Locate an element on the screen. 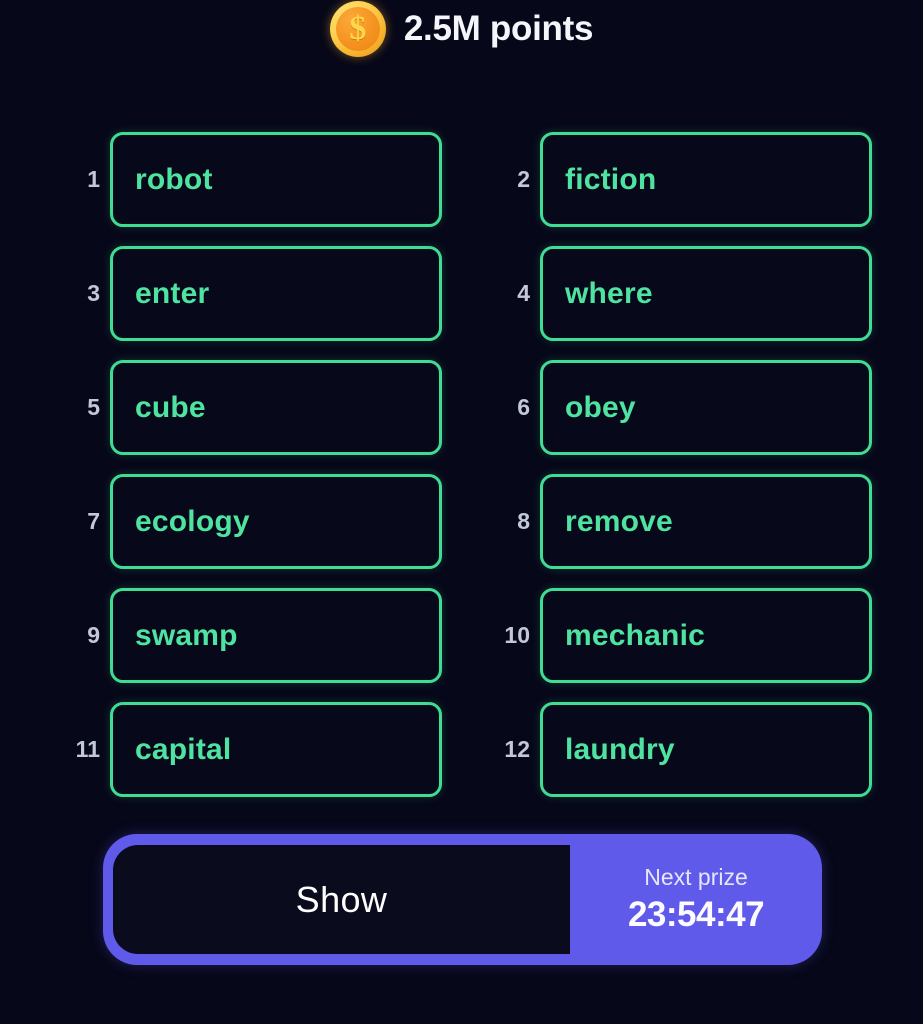 The width and height of the screenshot is (923, 1024). word-cell: 1 robot is located at coordinates (277, 179).